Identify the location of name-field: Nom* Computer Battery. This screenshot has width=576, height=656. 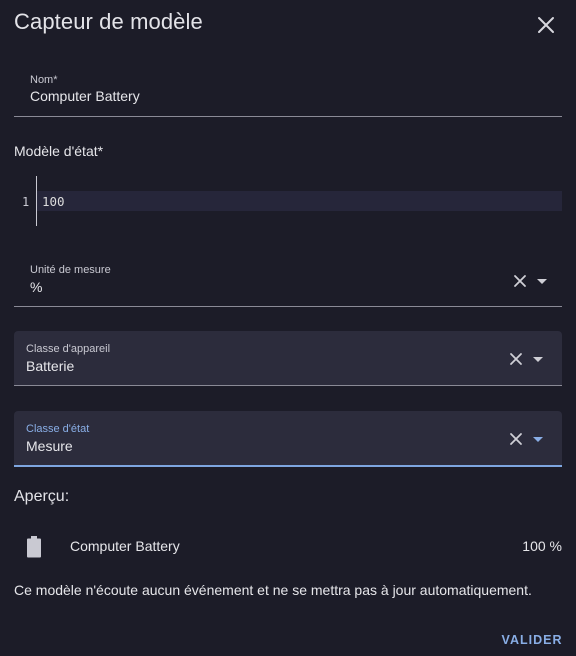
(288, 91).